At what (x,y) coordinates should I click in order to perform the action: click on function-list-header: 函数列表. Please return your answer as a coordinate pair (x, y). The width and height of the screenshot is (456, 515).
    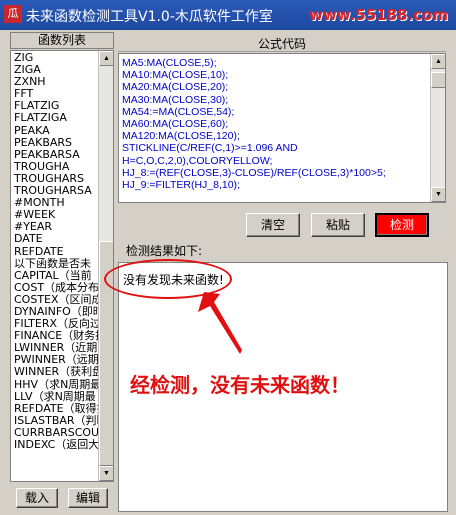
    Looking at the image, I should click on (62, 40).